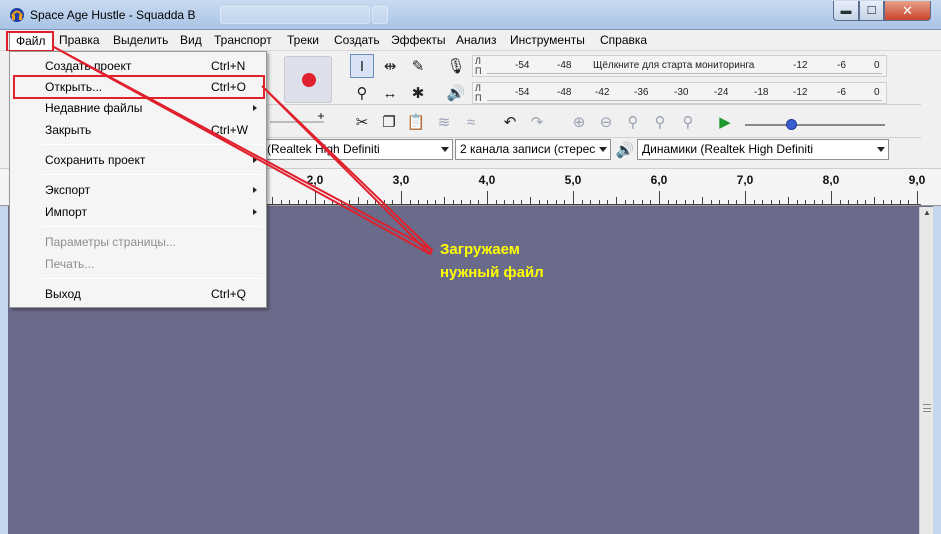 This screenshot has height=534, width=941. I want to click on timeshift-tool-icon: ↔, so click(390, 93).